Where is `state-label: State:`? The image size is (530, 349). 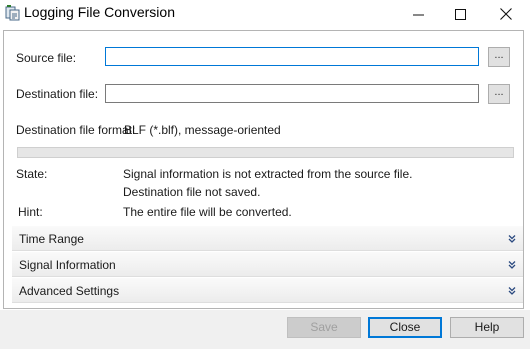
state-label: State: is located at coordinates (32, 174).